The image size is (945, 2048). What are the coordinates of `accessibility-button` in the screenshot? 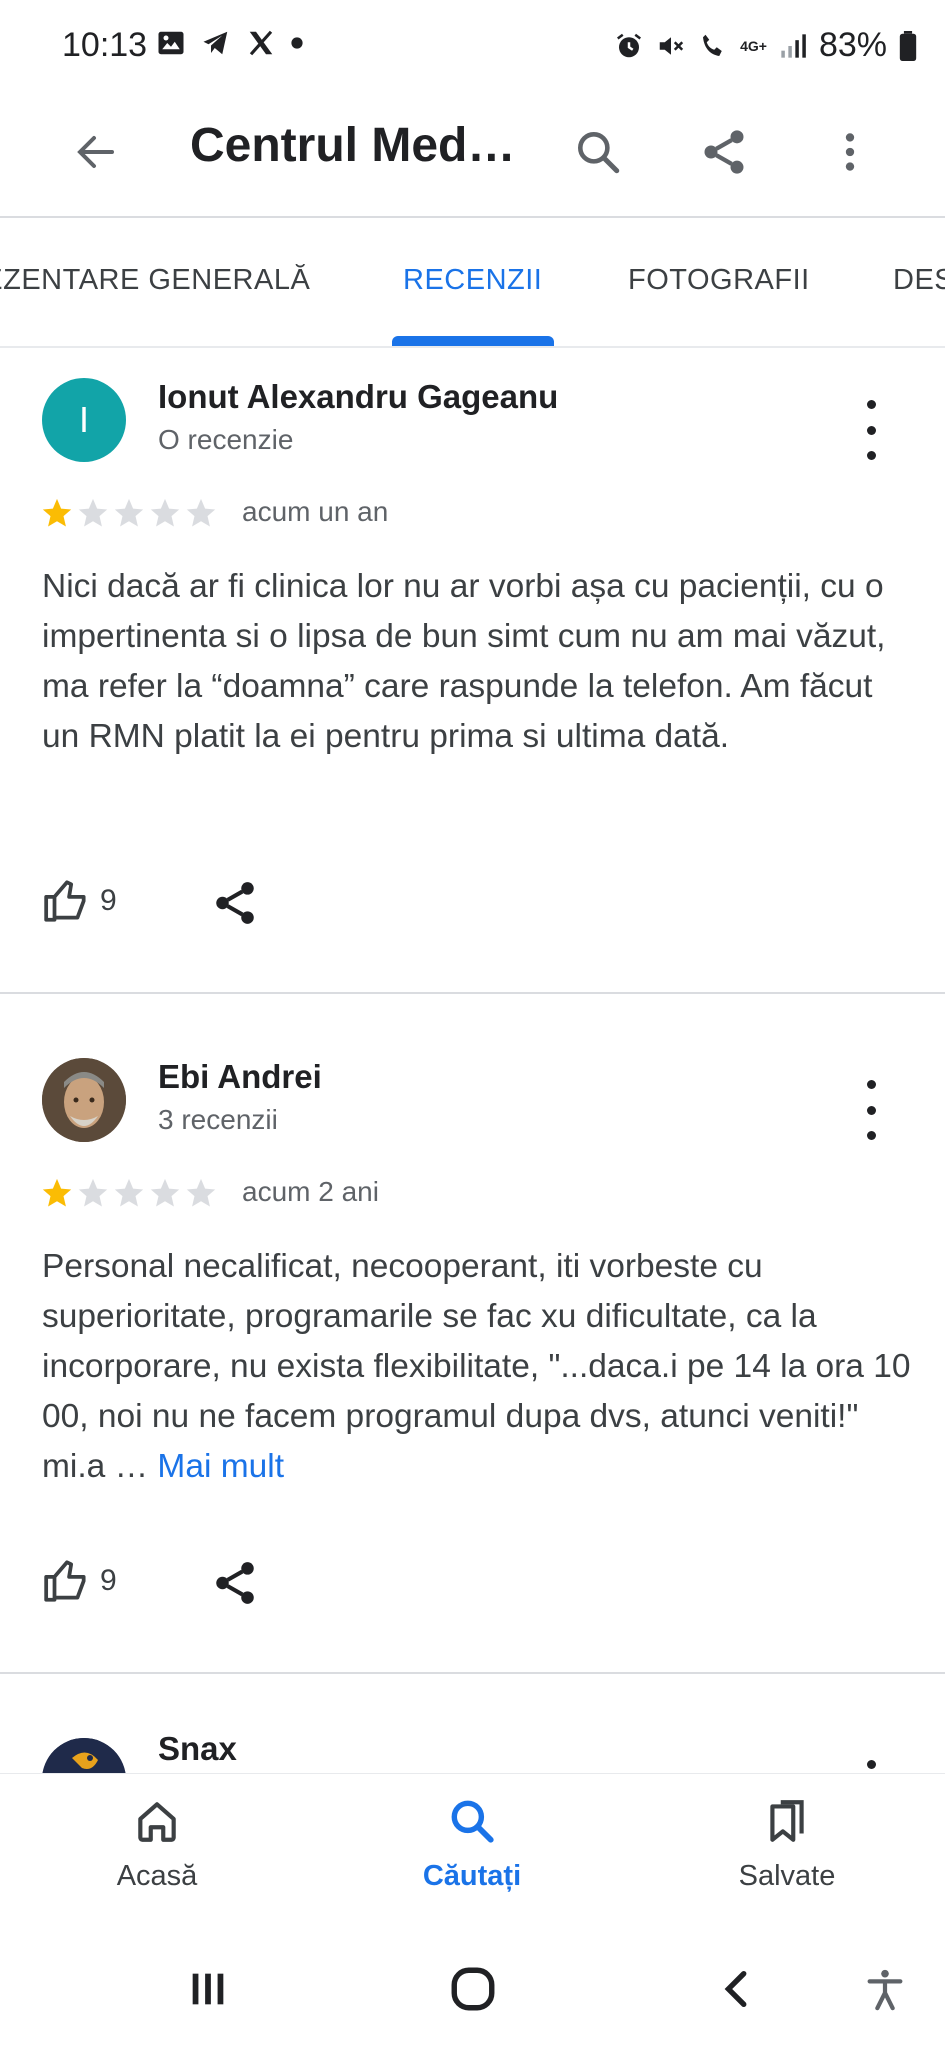 It's located at (885, 1989).